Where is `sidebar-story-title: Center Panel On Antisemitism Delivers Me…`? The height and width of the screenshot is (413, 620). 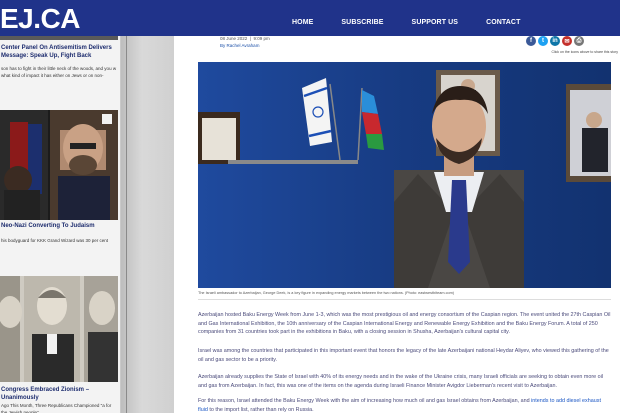 sidebar-story-title: Center Panel On Antisemitism Delivers Me… is located at coordinates (59, 52).